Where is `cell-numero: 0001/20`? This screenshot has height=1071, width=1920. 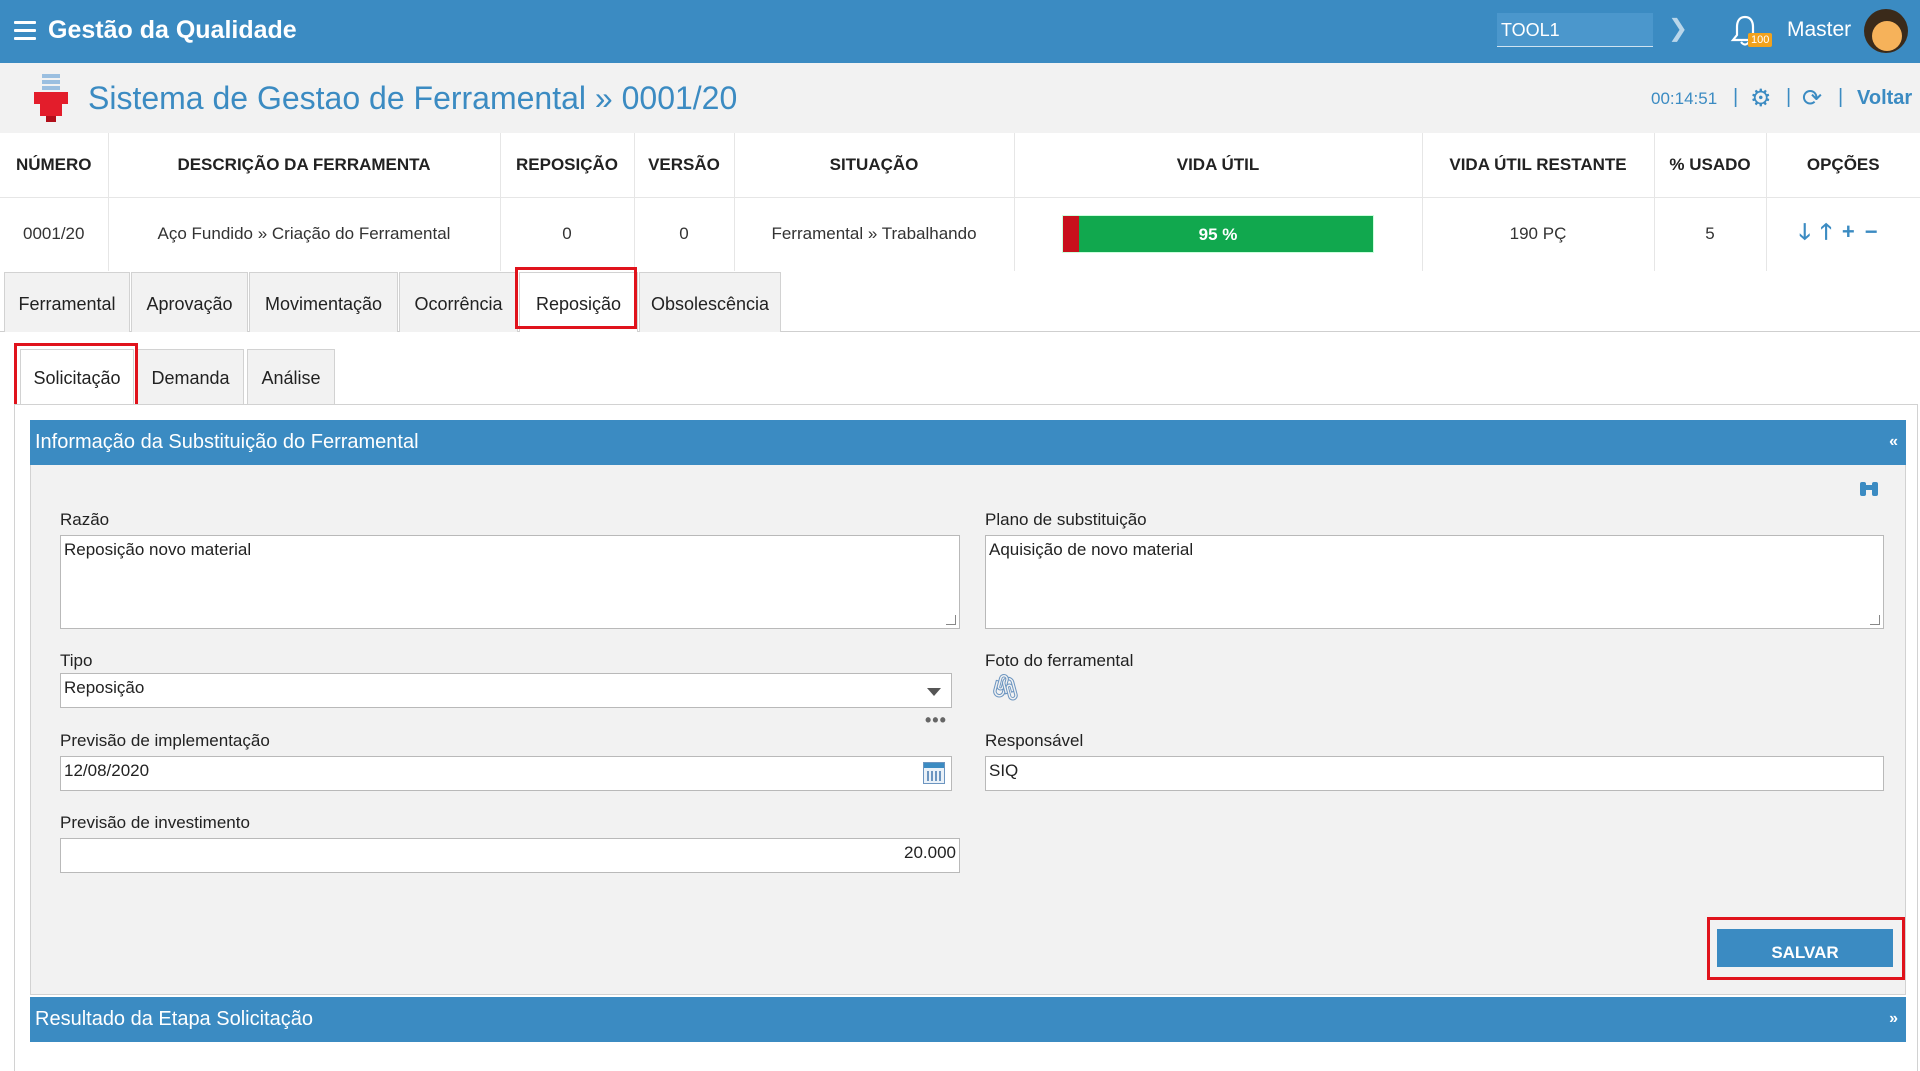
cell-numero: 0001/20 is located at coordinates (54, 233).